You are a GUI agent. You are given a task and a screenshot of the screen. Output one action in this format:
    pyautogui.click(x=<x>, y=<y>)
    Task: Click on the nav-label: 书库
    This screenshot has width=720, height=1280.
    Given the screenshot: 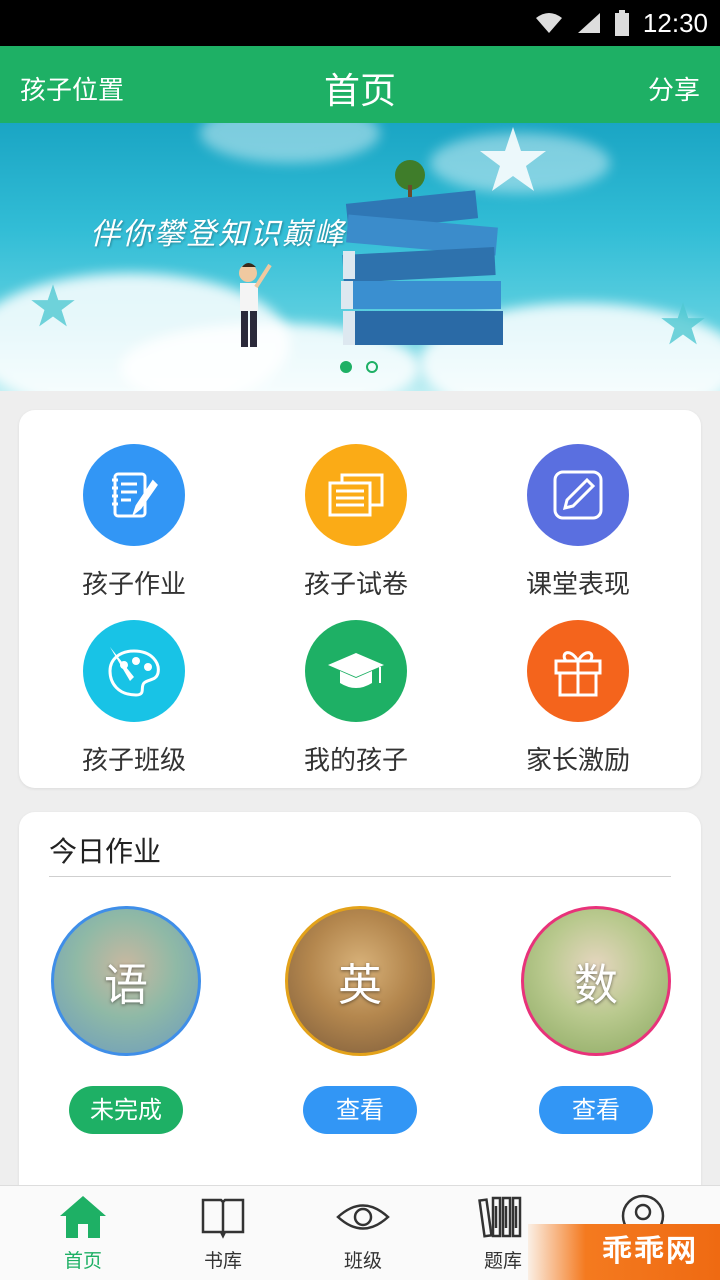 What is the action you would take?
    pyautogui.click(x=222, y=1261)
    